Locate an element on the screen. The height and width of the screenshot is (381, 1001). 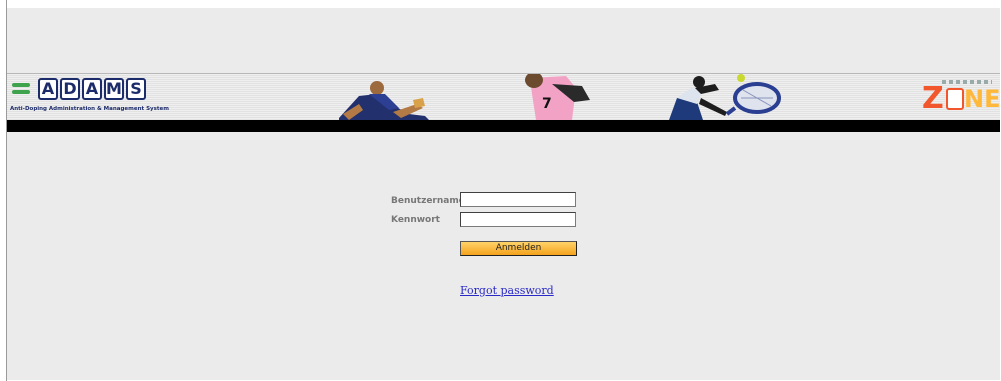
svg-text: 7 is located at coordinates (547, 104).